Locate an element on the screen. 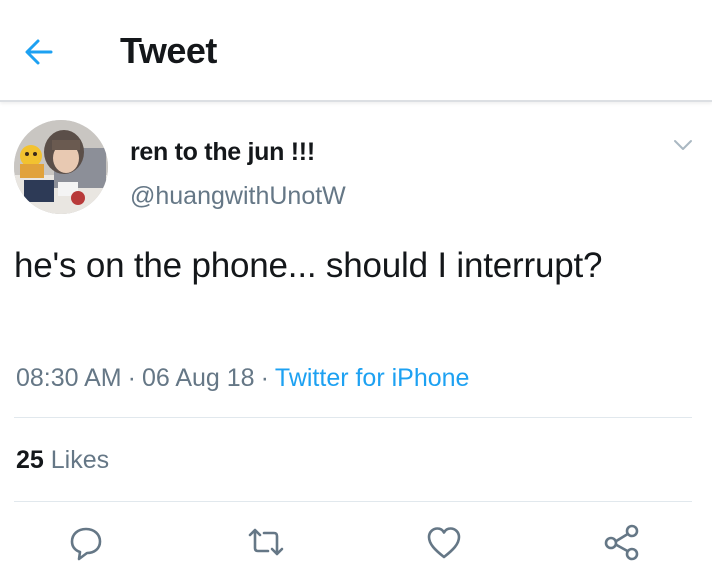 The width and height of the screenshot is (712, 584). page-title: Tweet is located at coordinates (168, 50).